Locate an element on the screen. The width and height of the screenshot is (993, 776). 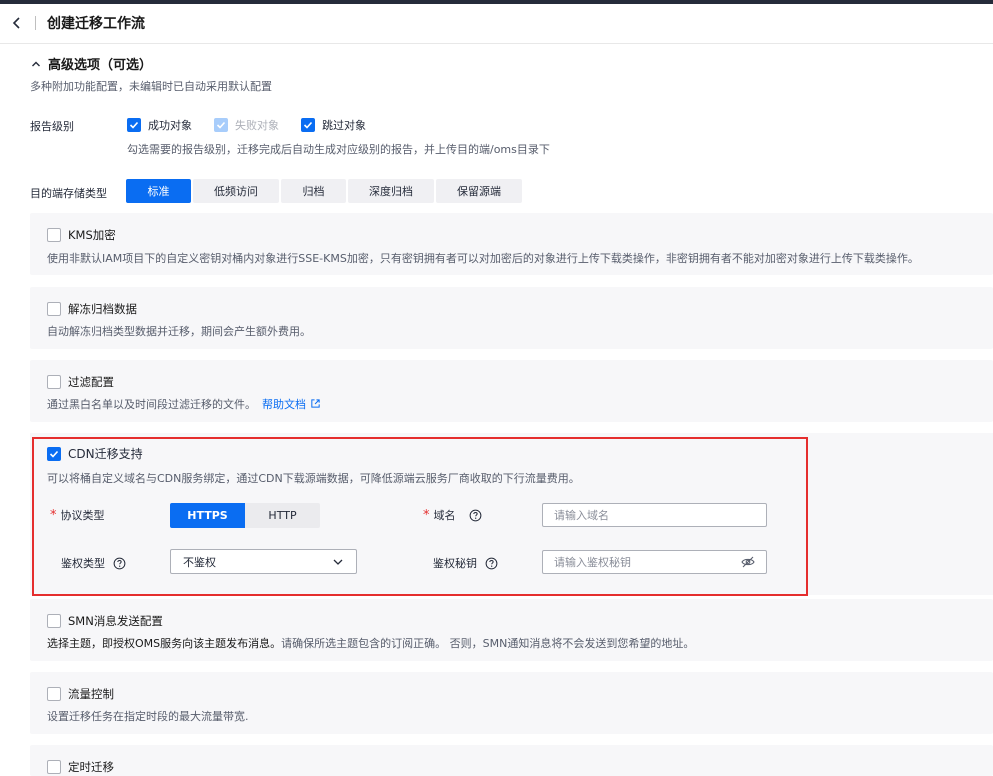
filter-checkbox: 过滤配置 is located at coordinates (80, 382).